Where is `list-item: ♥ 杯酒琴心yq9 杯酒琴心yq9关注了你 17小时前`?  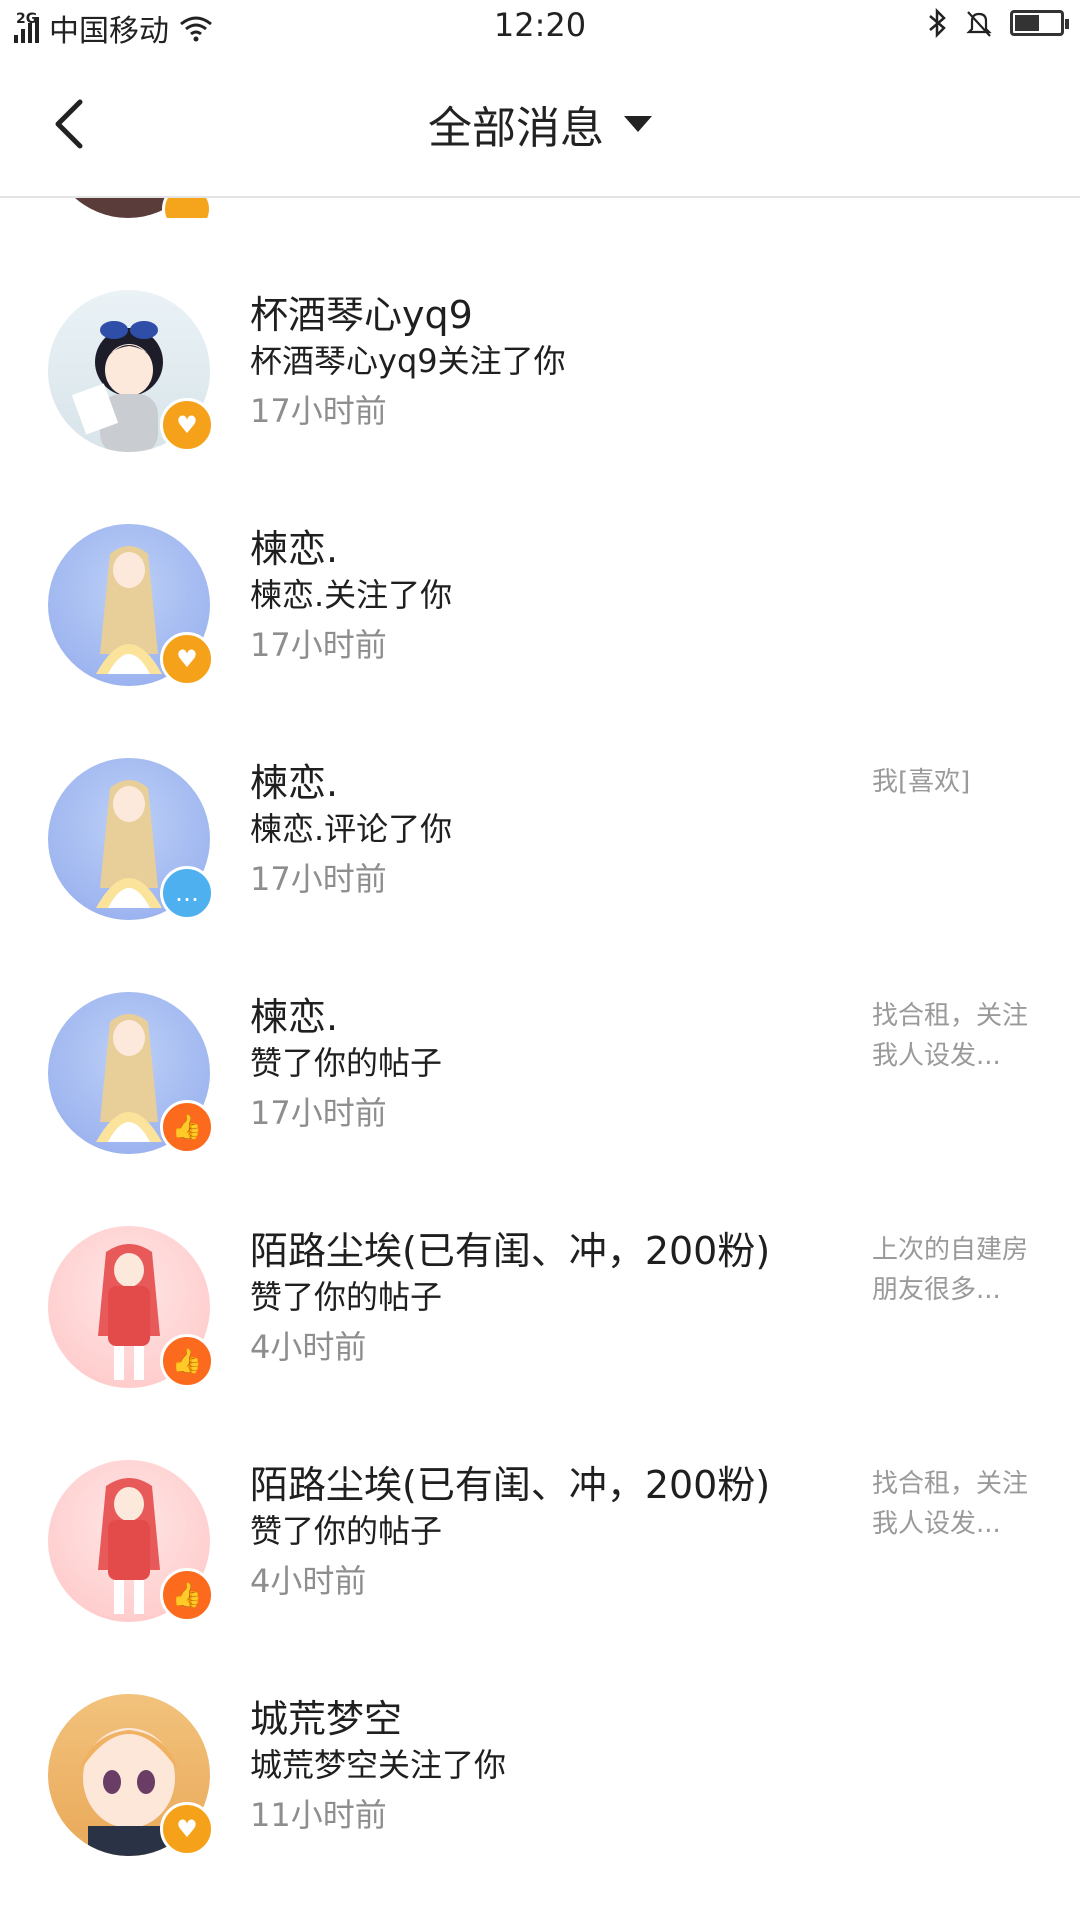
list-item: ♥ 杯酒琴心yq9 杯酒琴心yq9关注了你 17小时前 is located at coordinates (540, 377).